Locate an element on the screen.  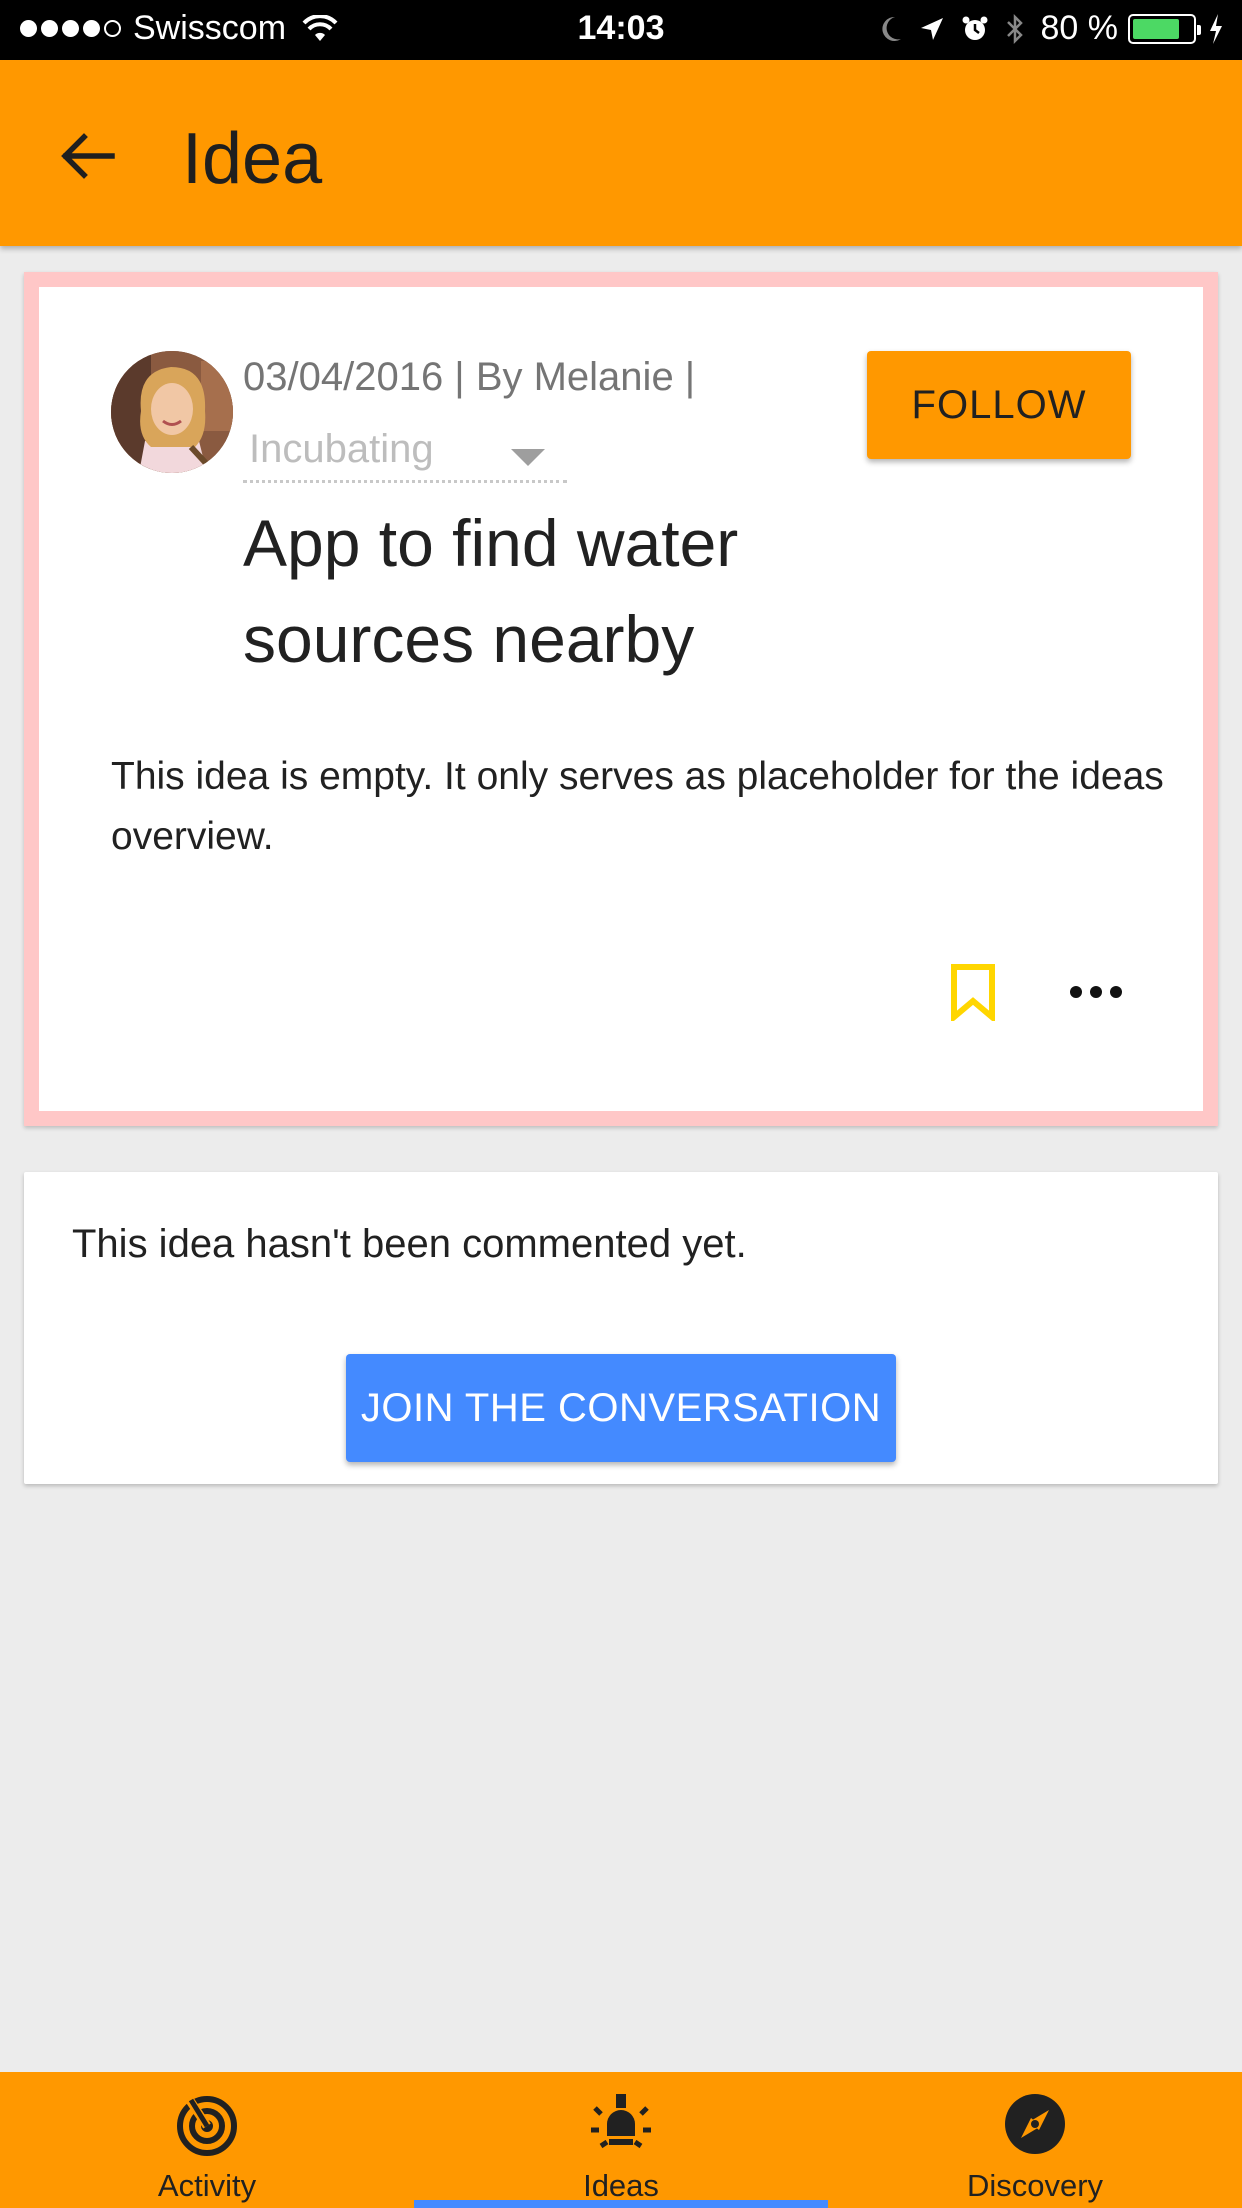
active-tab-indicator is located at coordinates (621, 2204).